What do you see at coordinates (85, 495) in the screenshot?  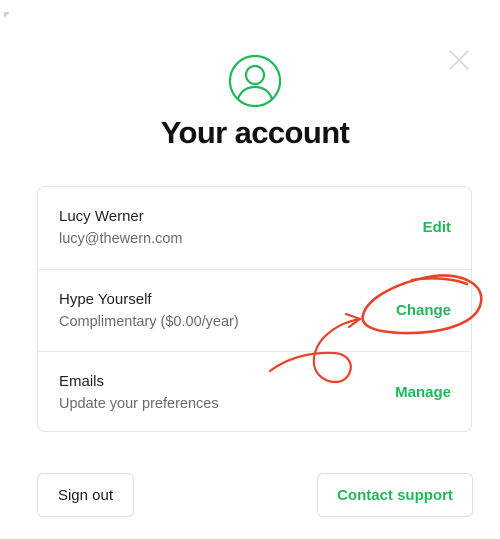 I see `sign-out-button: Sign out` at bounding box center [85, 495].